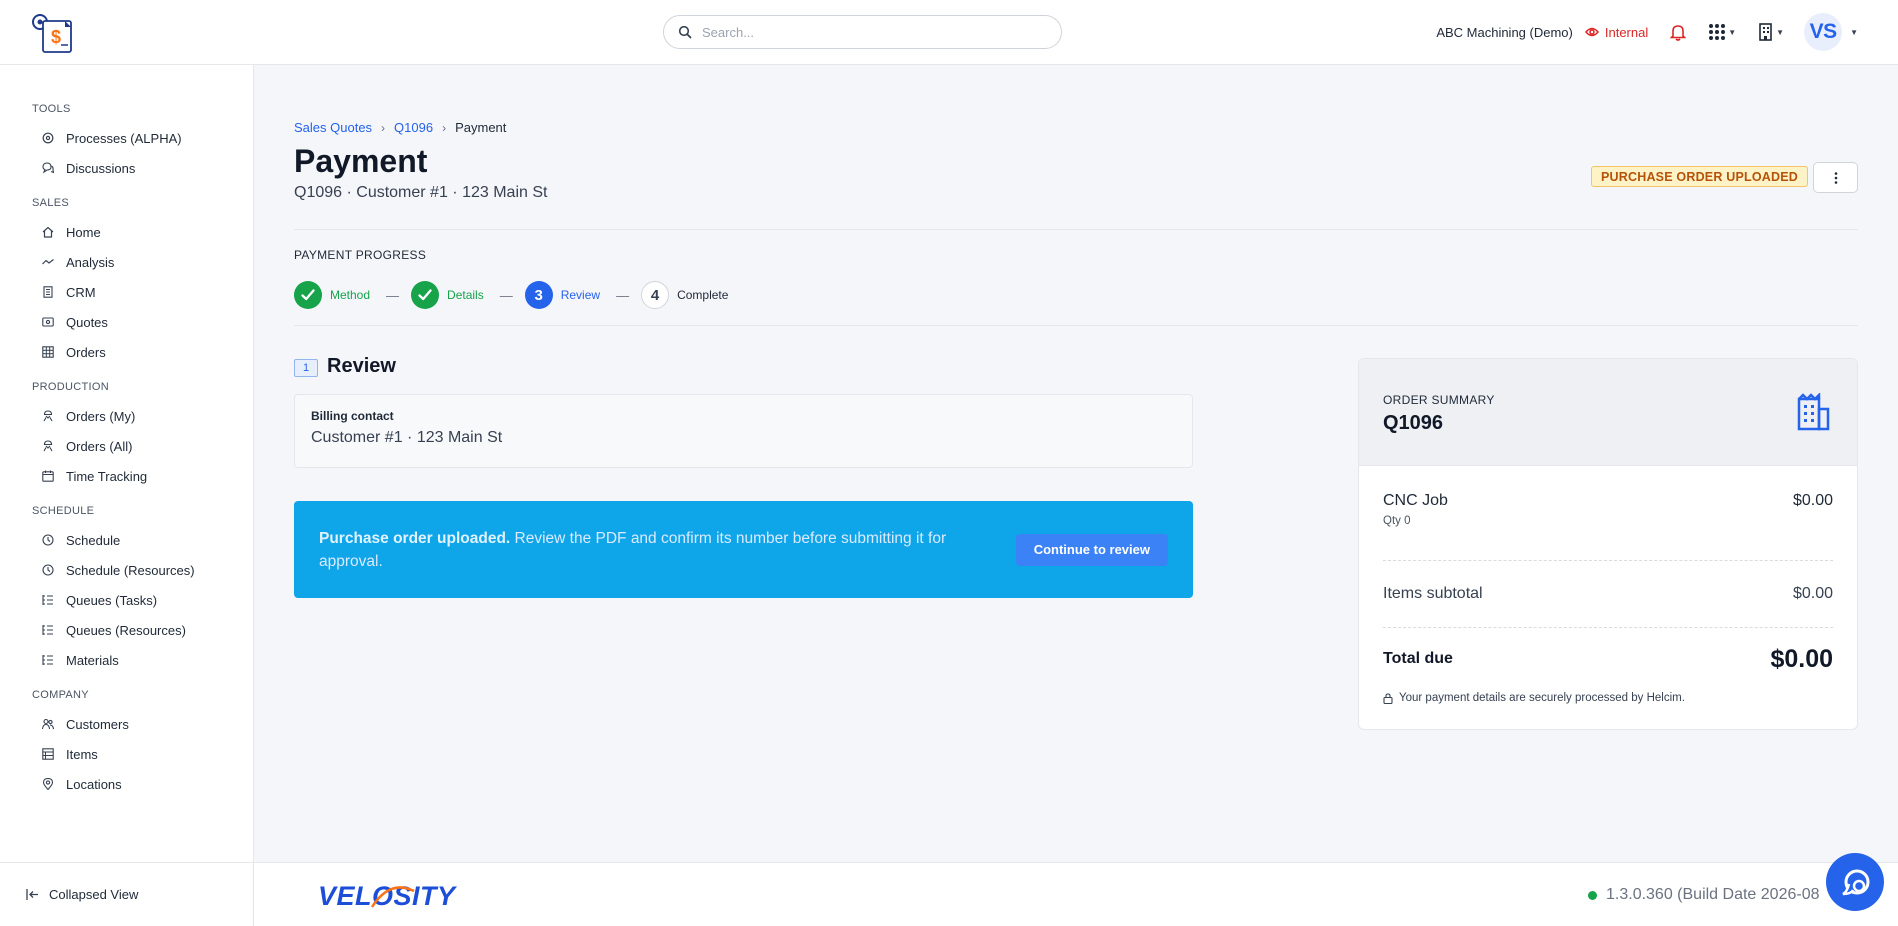 Image resolution: width=1898 pixels, height=926 pixels. What do you see at coordinates (126, 322) in the screenshot?
I see `sidebar-item-quotes: Quotes` at bounding box center [126, 322].